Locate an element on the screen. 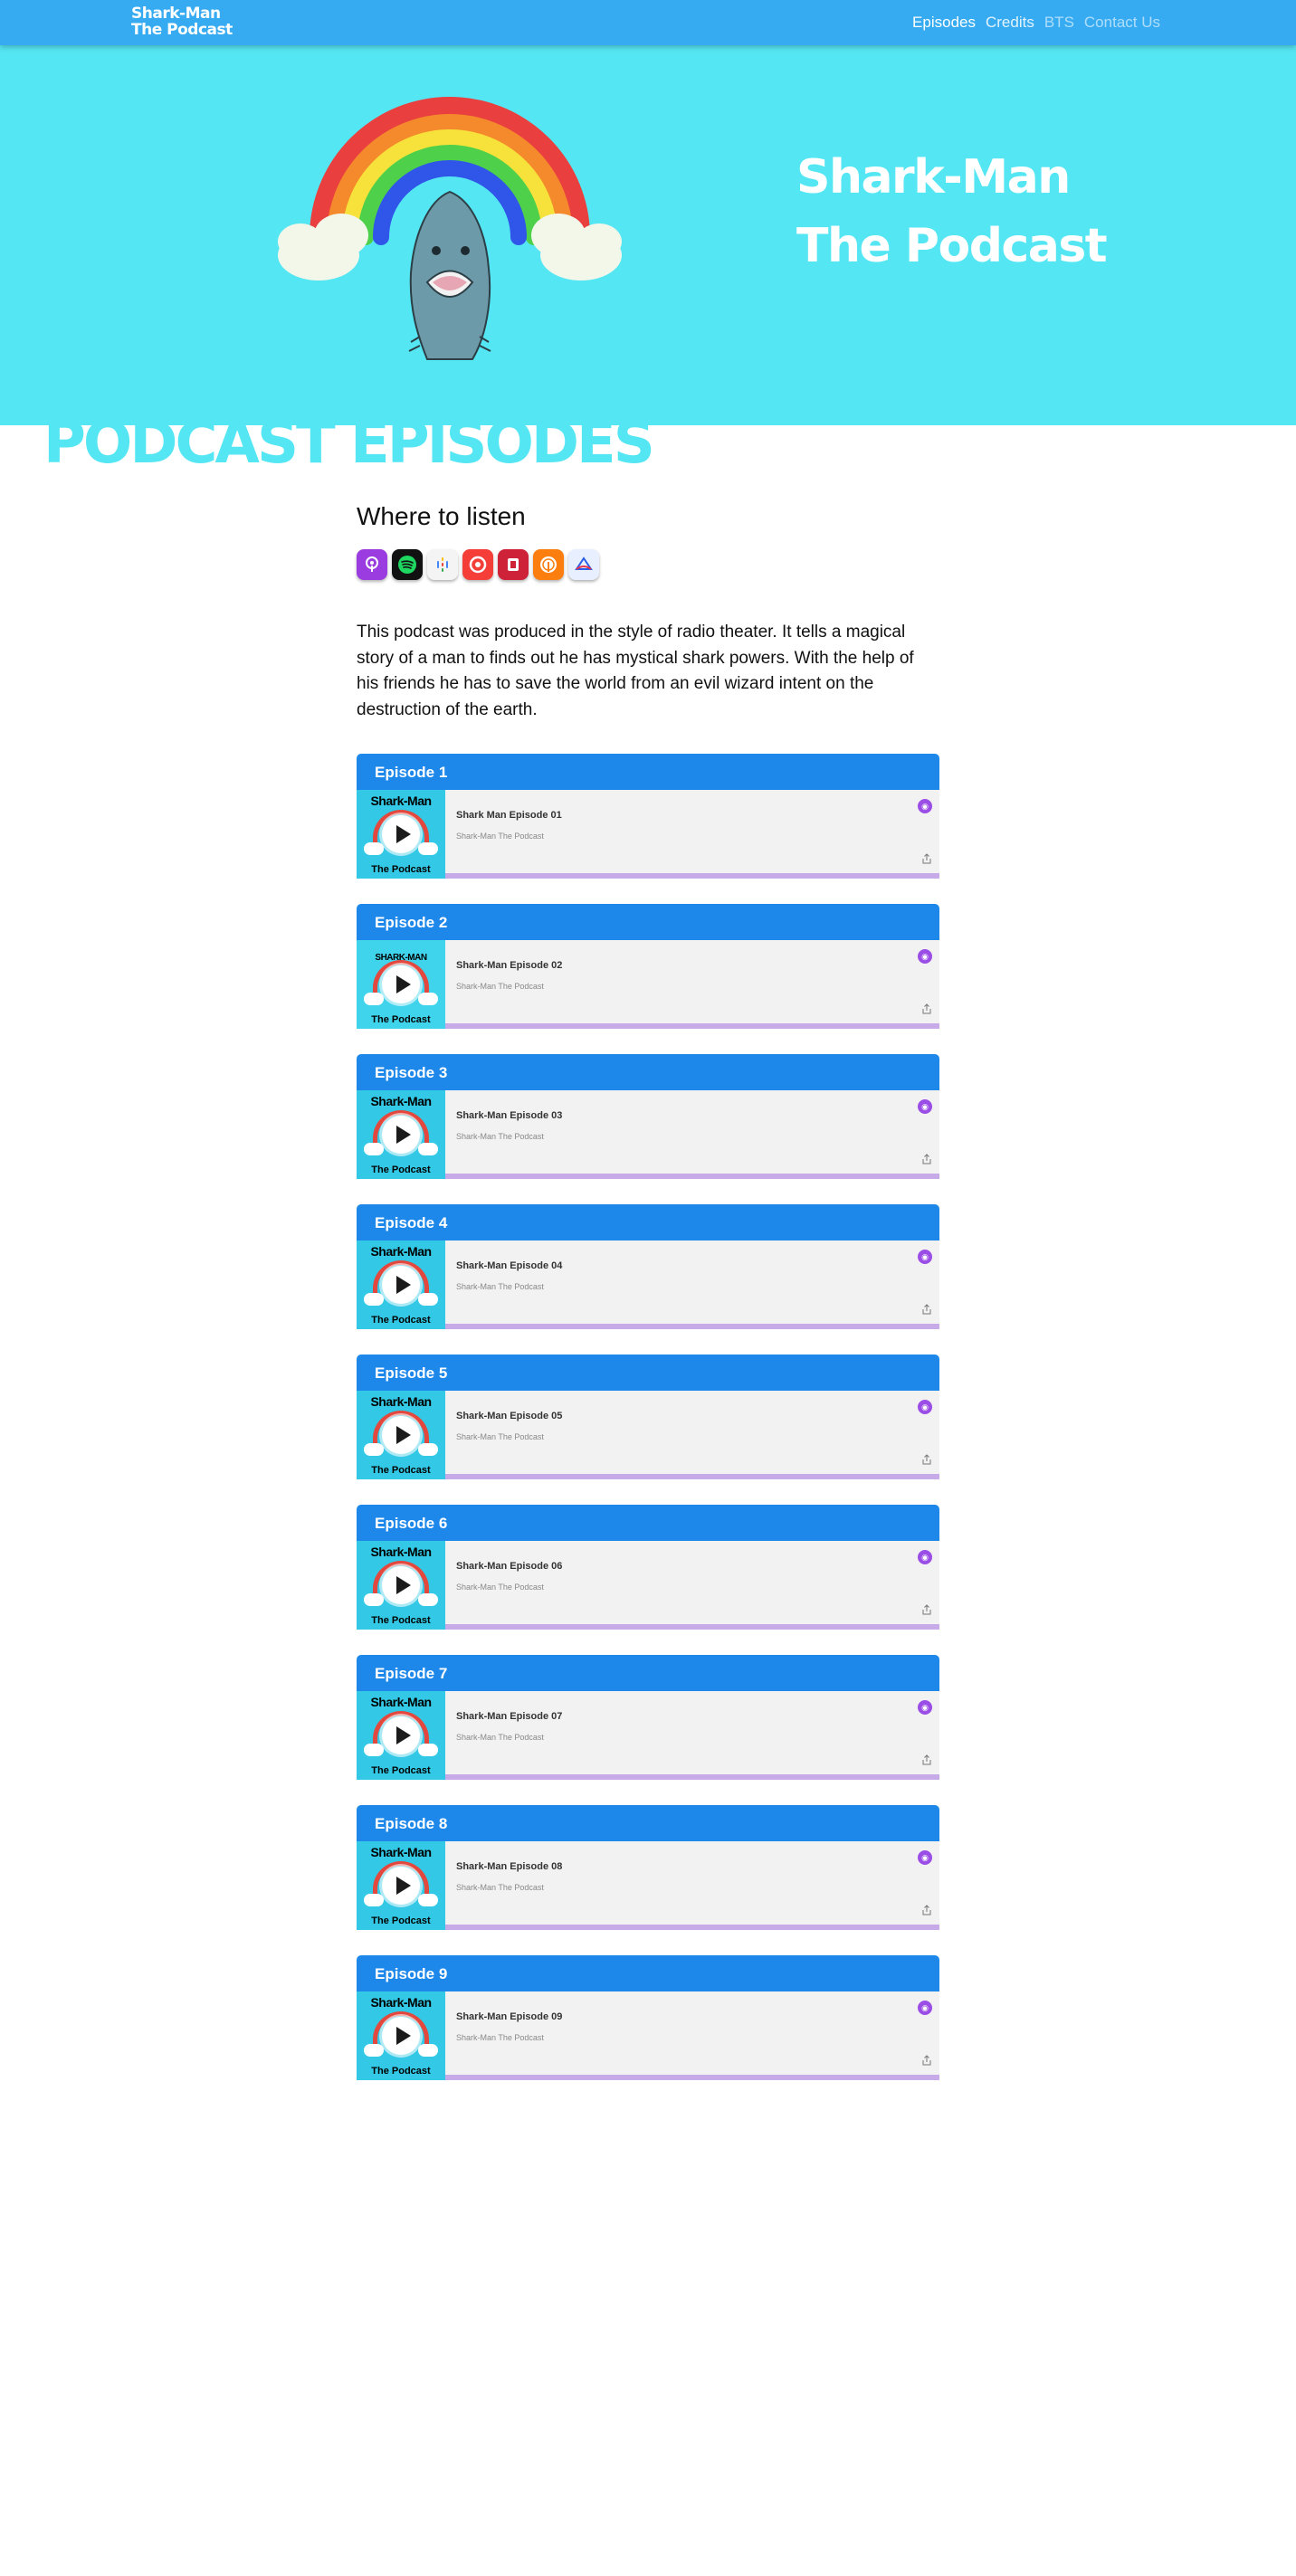  shark-rainbow-illustration is located at coordinates (450, 228).